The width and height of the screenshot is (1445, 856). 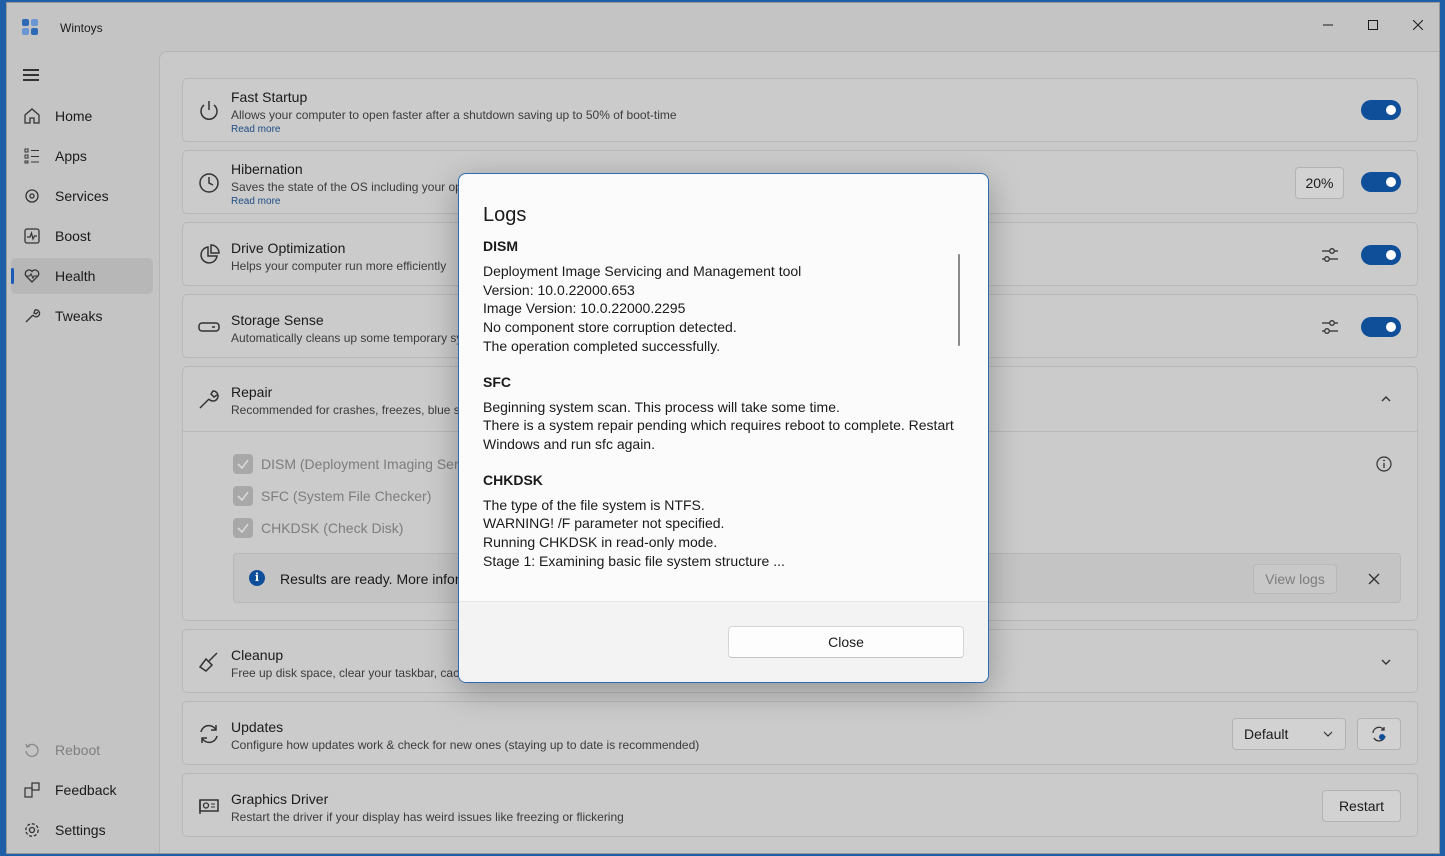 I want to click on sidebar-item-label: Apps, so click(x=71, y=156).